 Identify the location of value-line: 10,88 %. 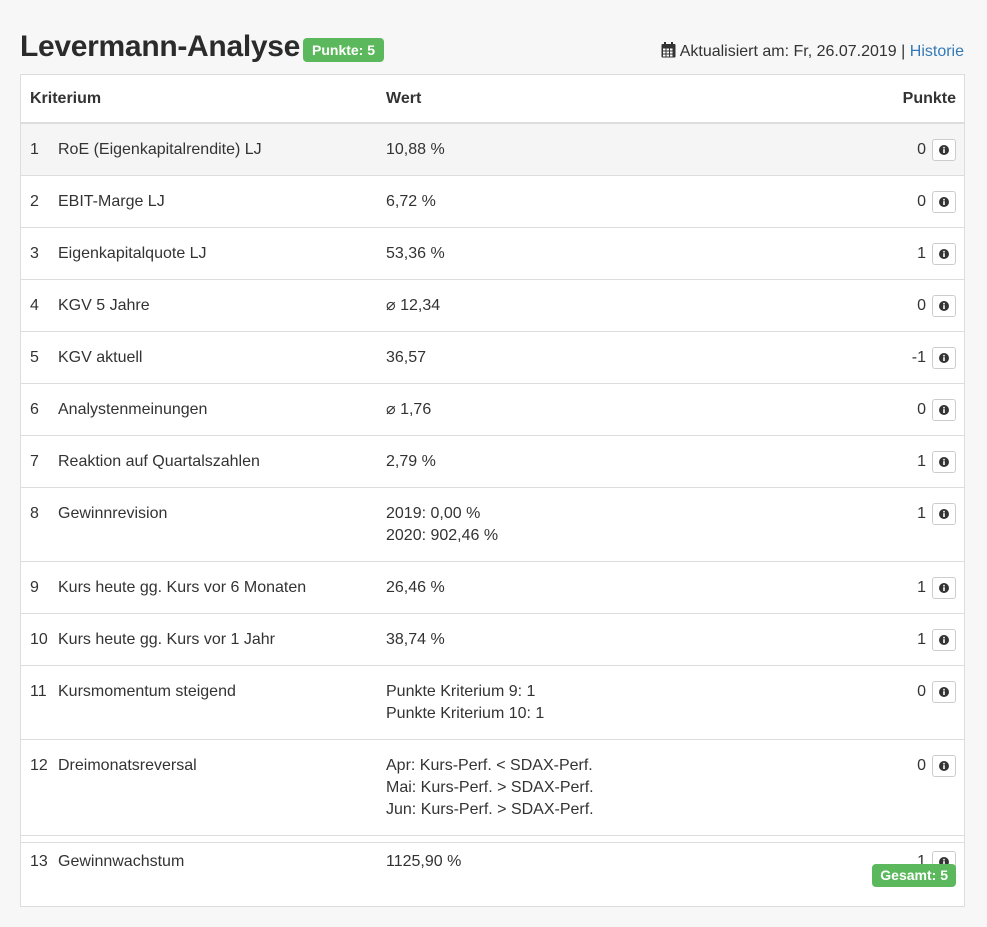
(415, 149).